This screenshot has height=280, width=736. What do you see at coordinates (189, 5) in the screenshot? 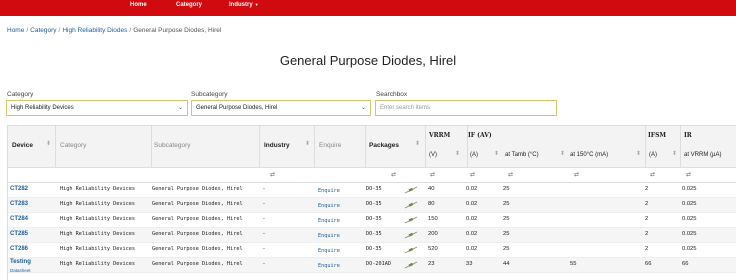
I see `nav-category: Category` at bounding box center [189, 5].